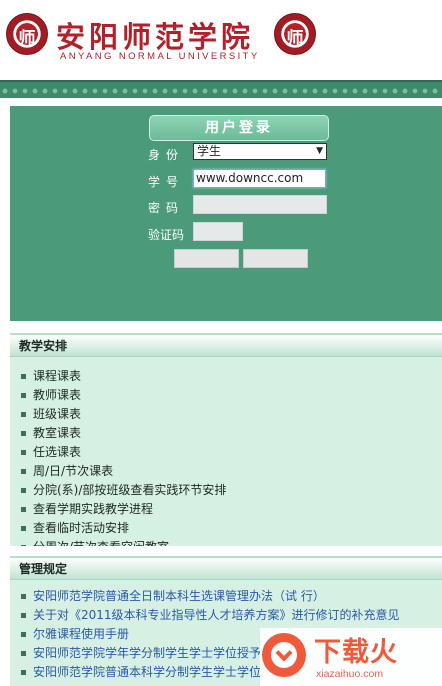 Image resolution: width=442 pixels, height=686 pixels. I want to click on rules-link: 安阳师范学院普通全日制本科生选课管理办法（试 行）, so click(231, 596).